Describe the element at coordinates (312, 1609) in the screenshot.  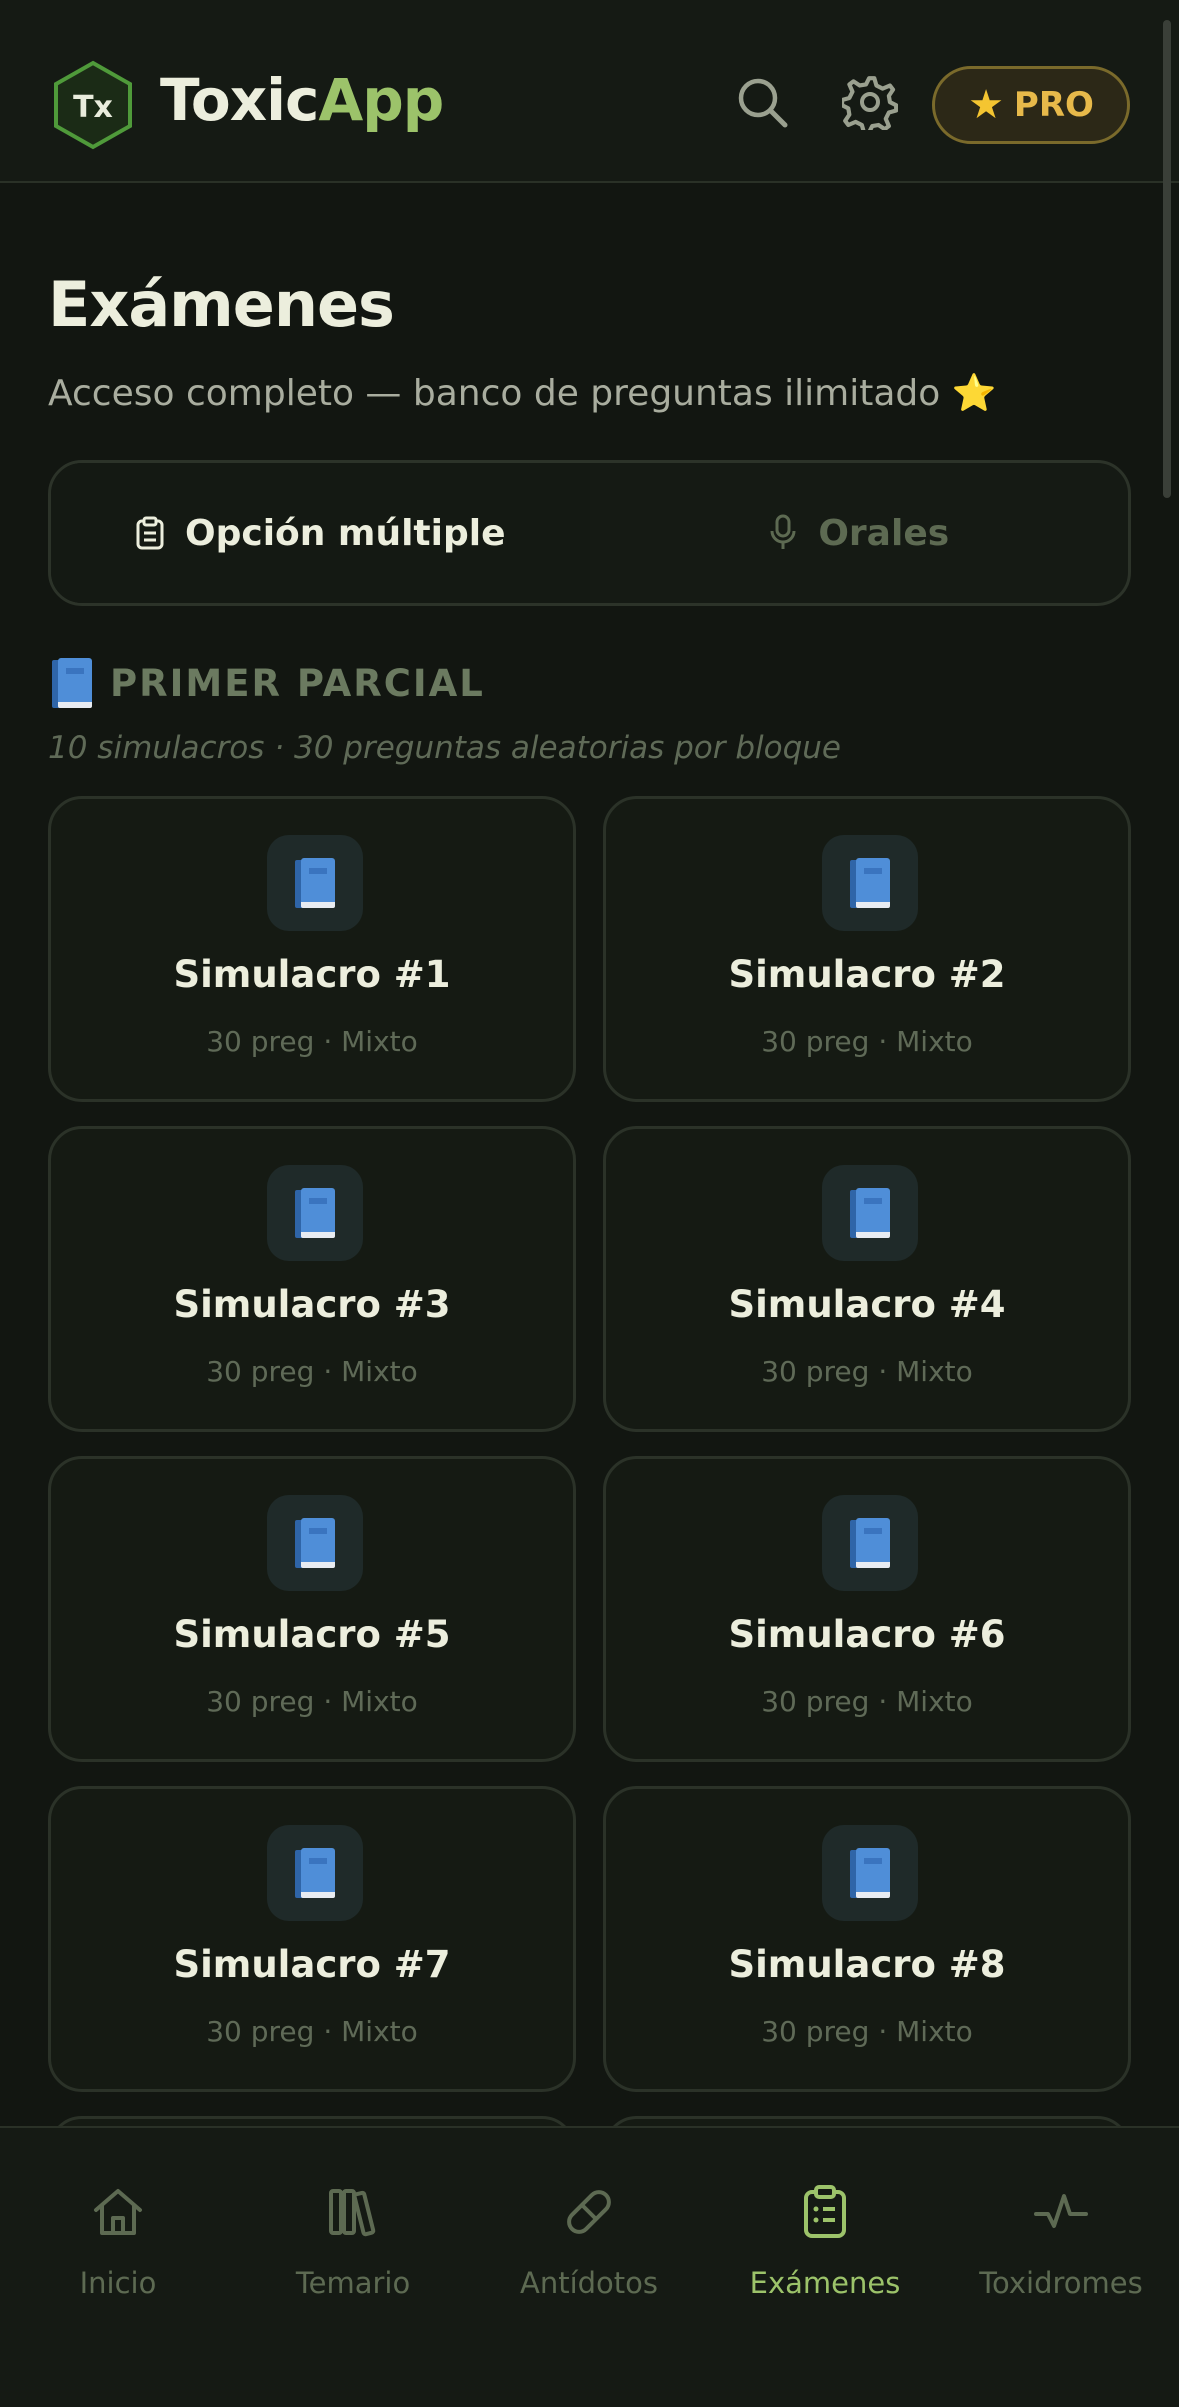
I see `simulacro-card: Simulacro #5 30 preg · Mixto` at that location.